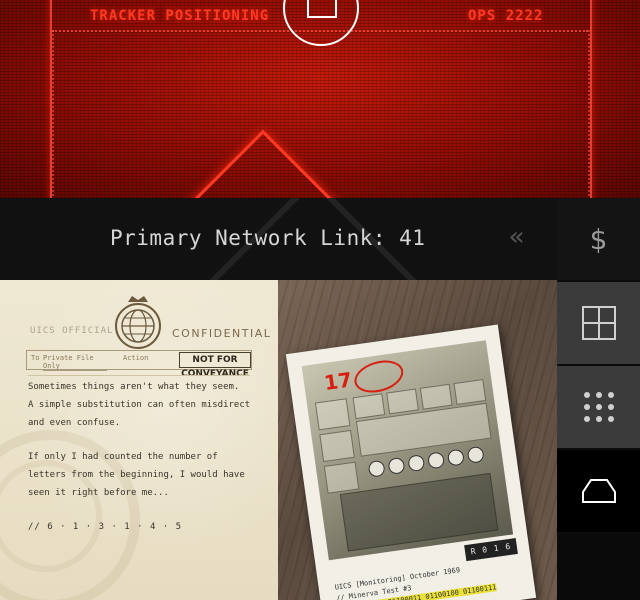 The height and width of the screenshot is (600, 640). I want to click on note-code-sequence: // 6 · 1 · 3 · 1 · 4 · 5, so click(105, 527).